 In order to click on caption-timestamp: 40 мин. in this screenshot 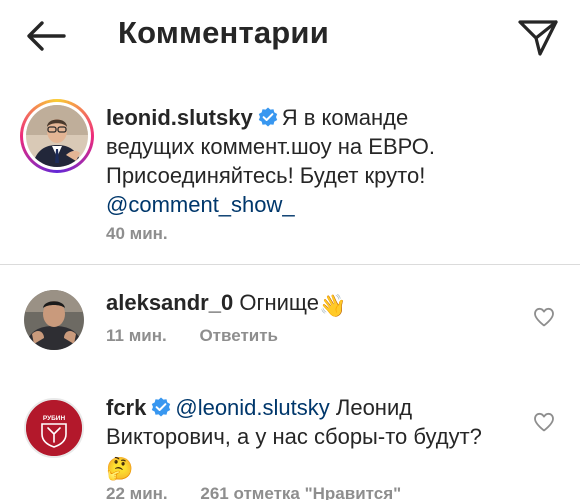, I will do `click(137, 233)`.